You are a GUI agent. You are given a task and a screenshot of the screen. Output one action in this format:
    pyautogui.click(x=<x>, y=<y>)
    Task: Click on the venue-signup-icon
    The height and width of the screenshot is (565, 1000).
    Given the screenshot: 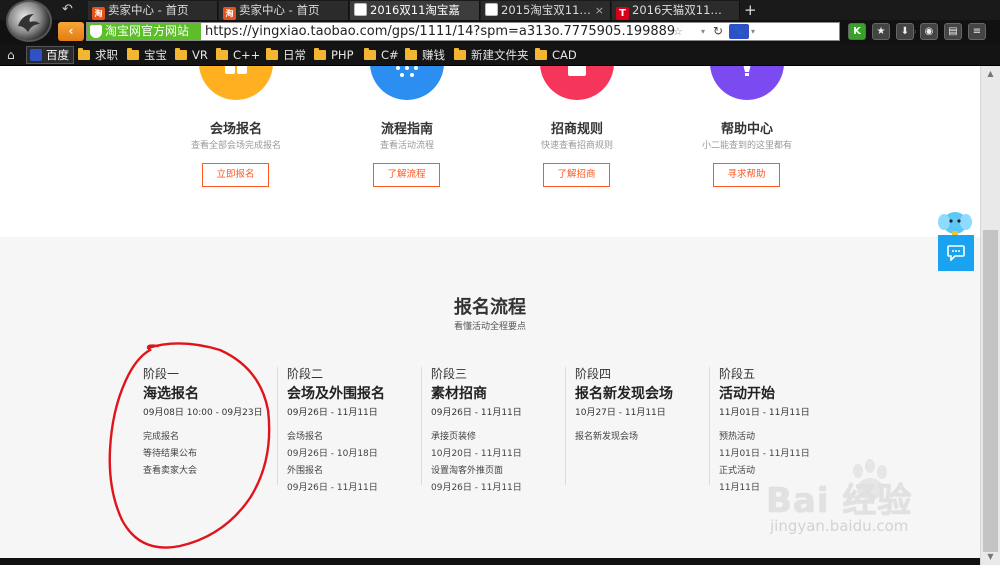 What is the action you would take?
    pyautogui.click(x=236, y=83)
    